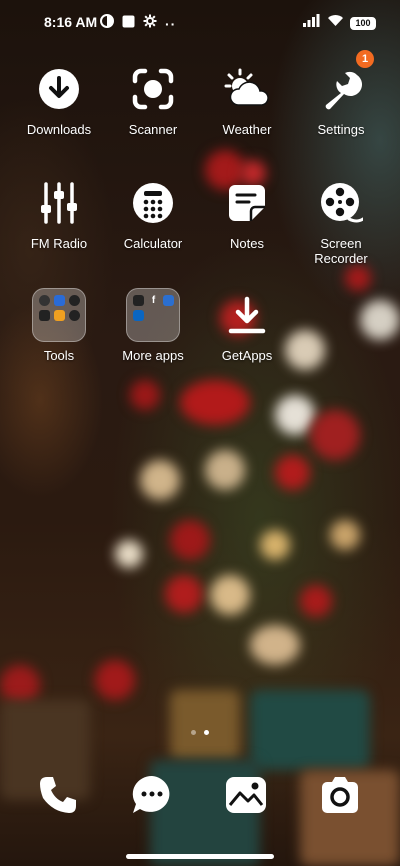  What do you see at coordinates (107, 23) in the screenshot?
I see `data-saver-icon` at bounding box center [107, 23].